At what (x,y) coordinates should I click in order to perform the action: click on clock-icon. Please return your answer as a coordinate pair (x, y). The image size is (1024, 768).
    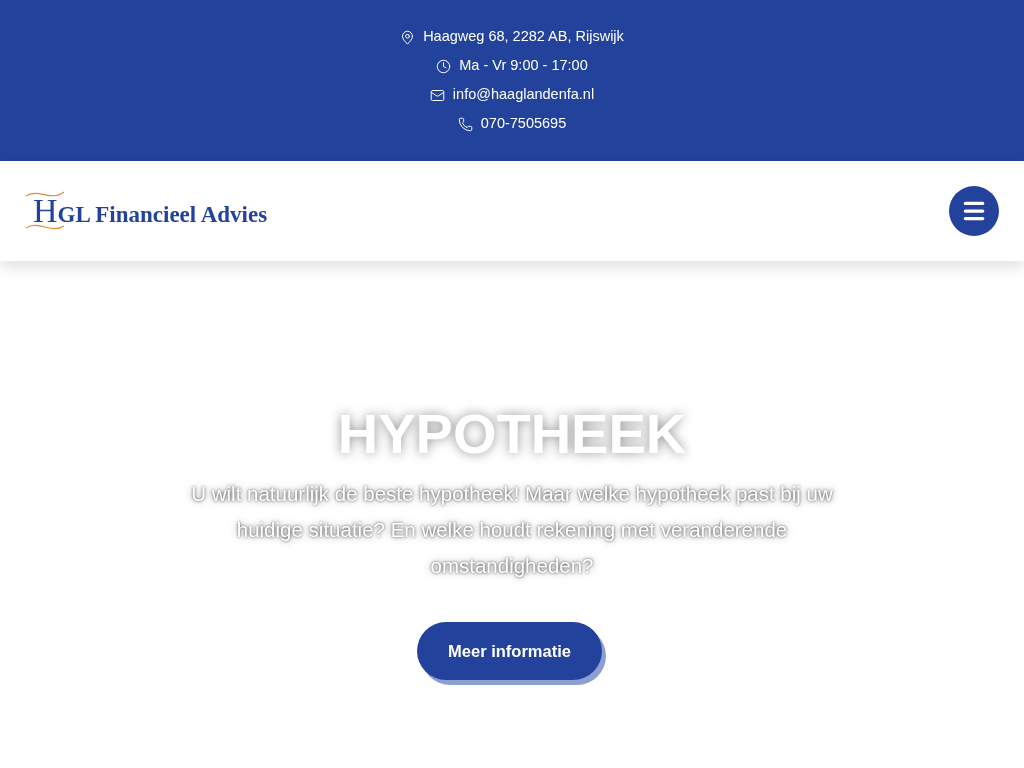
    Looking at the image, I should click on (444, 66).